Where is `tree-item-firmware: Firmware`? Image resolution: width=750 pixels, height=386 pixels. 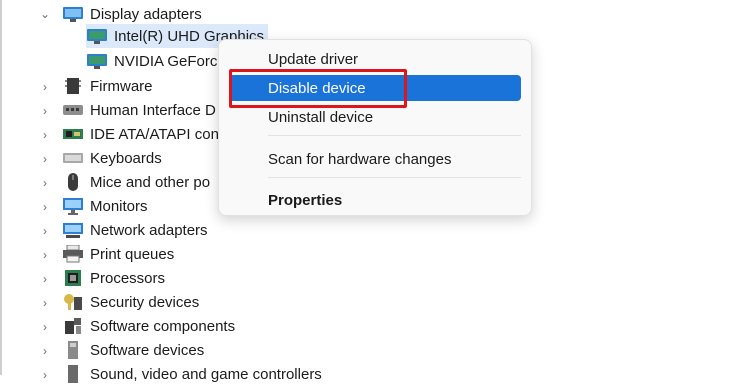 tree-item-firmware: Firmware is located at coordinates (107, 86).